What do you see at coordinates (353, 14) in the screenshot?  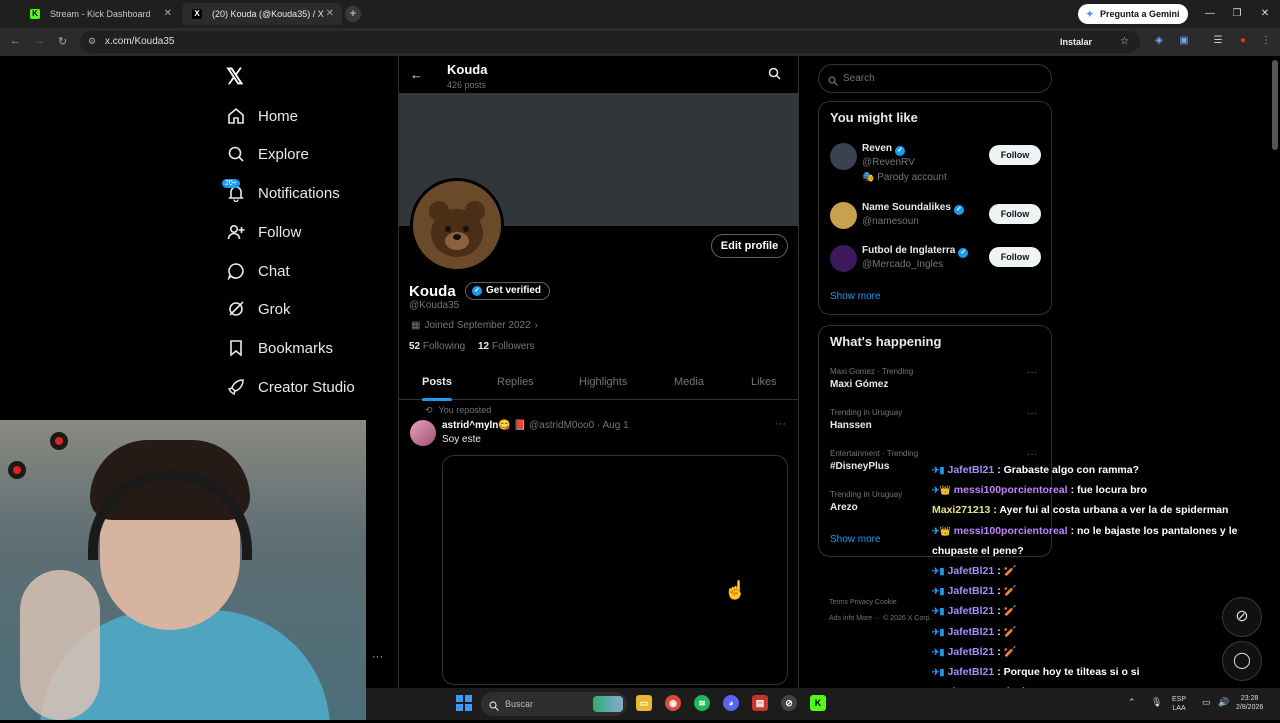 I see `new-tab-button: +` at bounding box center [353, 14].